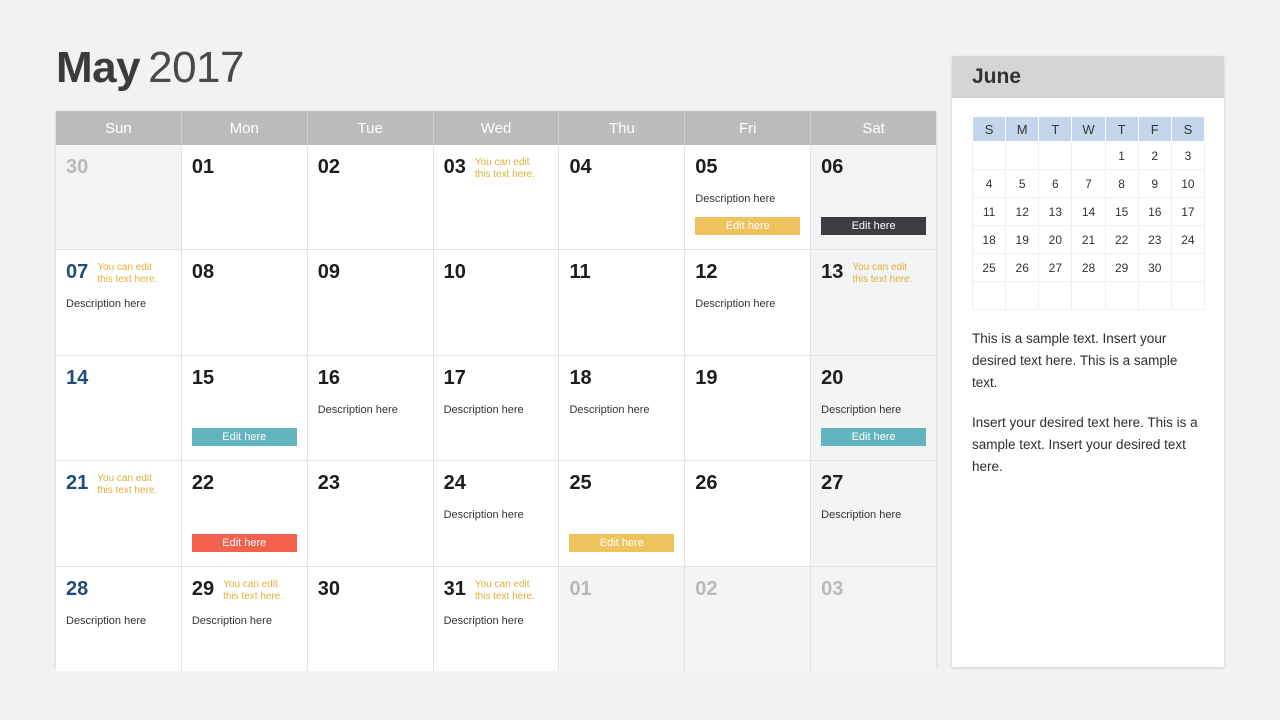 The height and width of the screenshot is (720, 1280). What do you see at coordinates (1154, 211) in the screenshot?
I see `mini-day-16: 16` at bounding box center [1154, 211].